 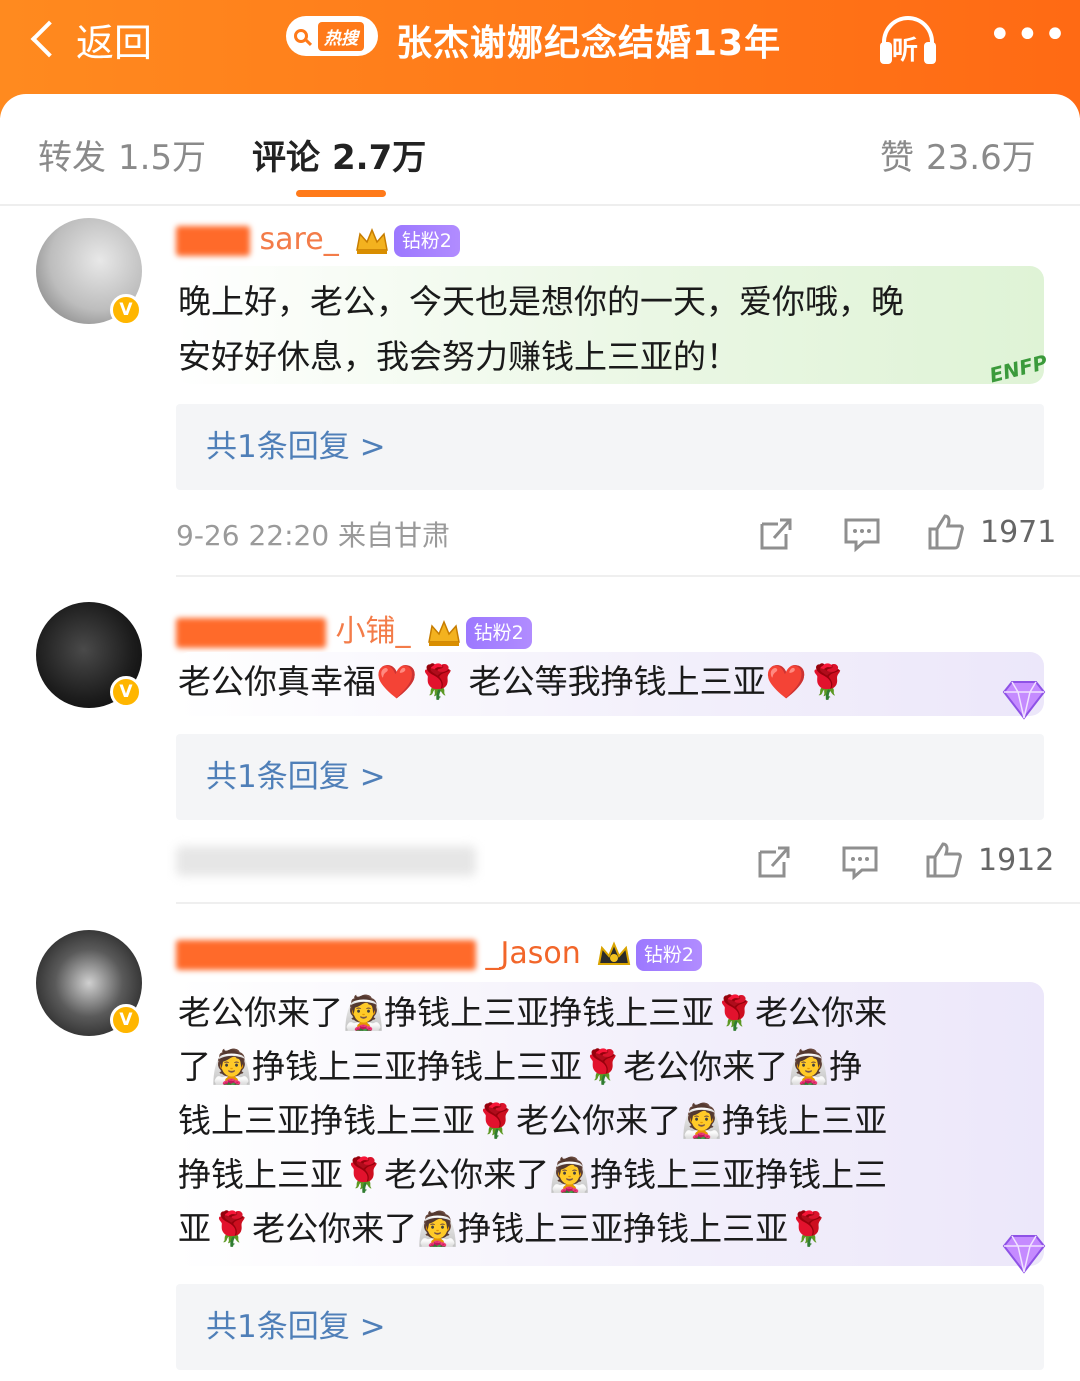 I want to click on page-title: 张杰谢娜纪念结婚13年, so click(x=589, y=43).